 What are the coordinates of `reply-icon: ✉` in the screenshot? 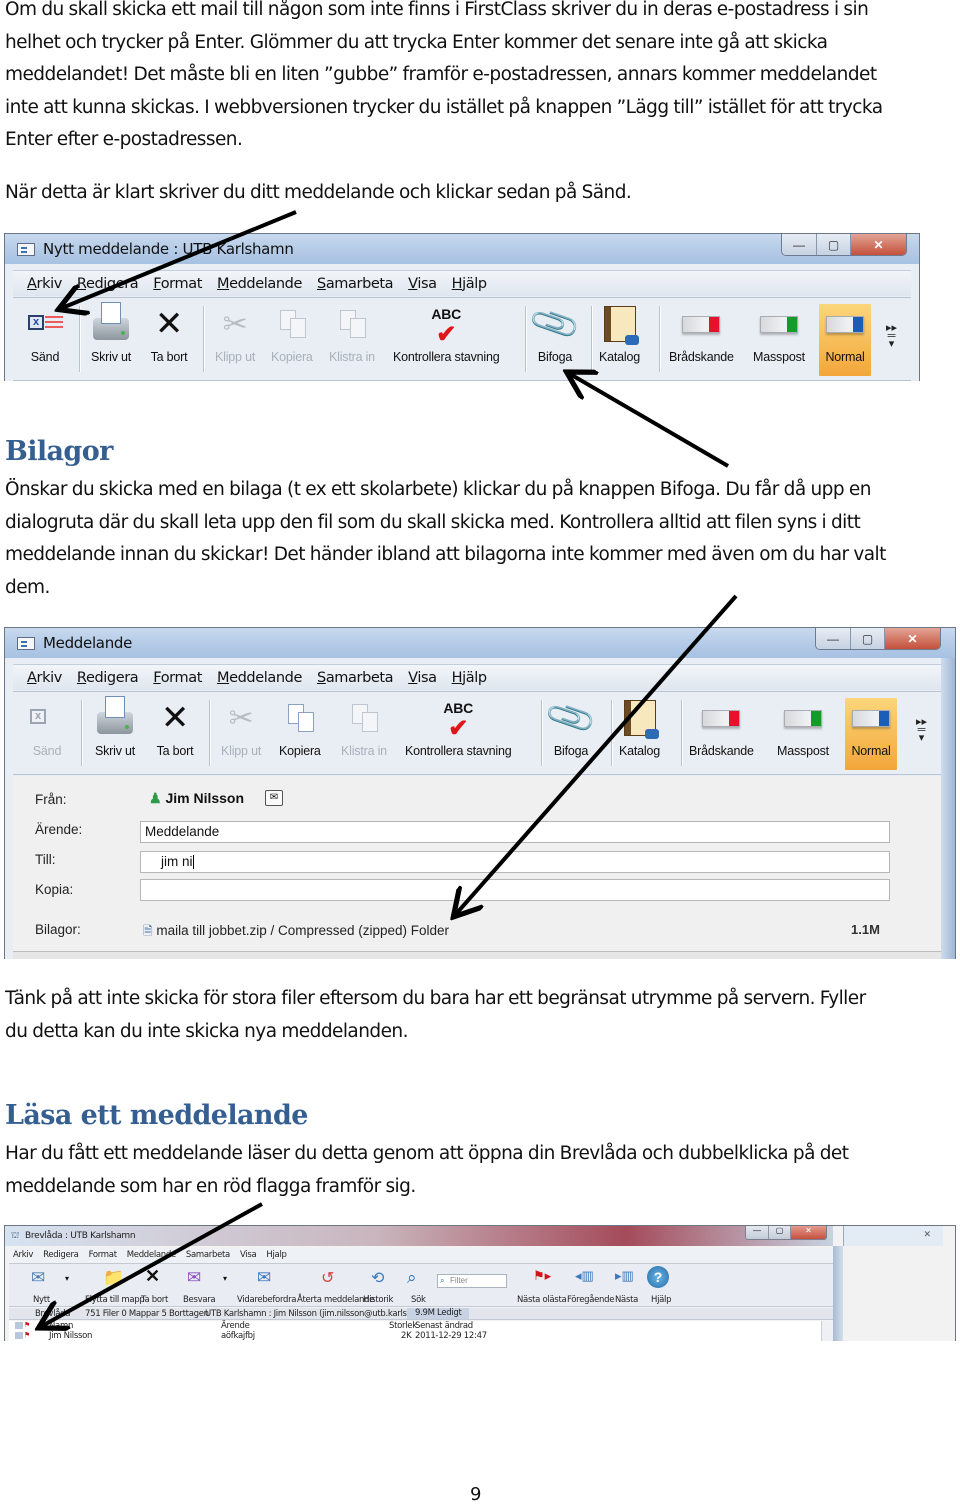 It's located at (194, 1277).